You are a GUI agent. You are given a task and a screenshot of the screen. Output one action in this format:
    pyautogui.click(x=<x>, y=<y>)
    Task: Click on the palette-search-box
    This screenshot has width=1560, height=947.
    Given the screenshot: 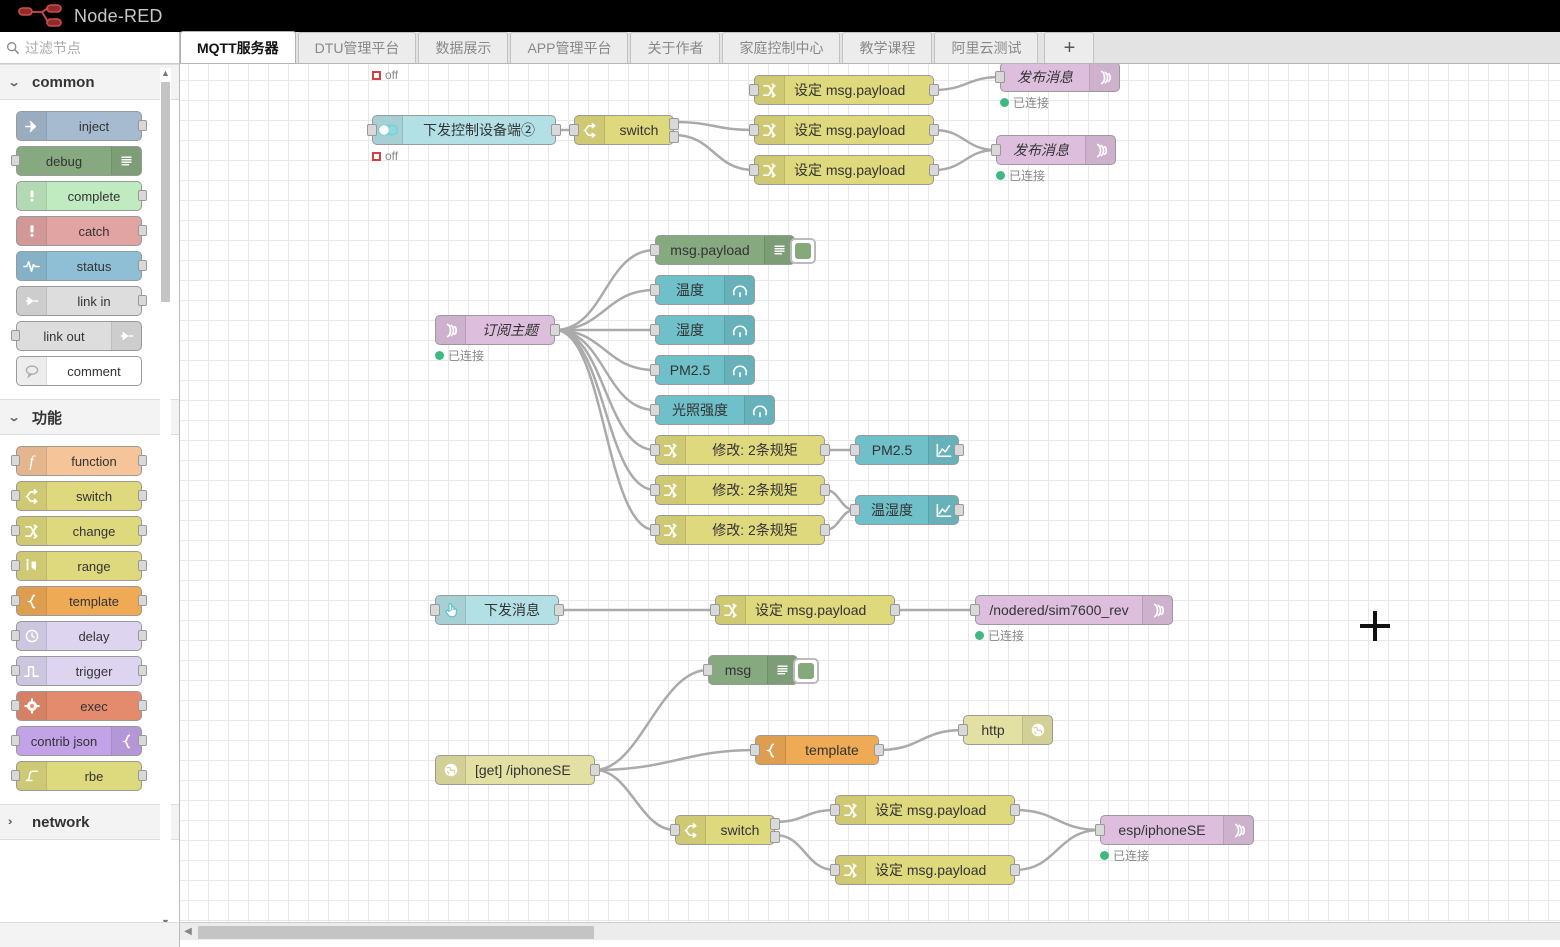 What is the action you would take?
    pyautogui.click(x=89, y=48)
    